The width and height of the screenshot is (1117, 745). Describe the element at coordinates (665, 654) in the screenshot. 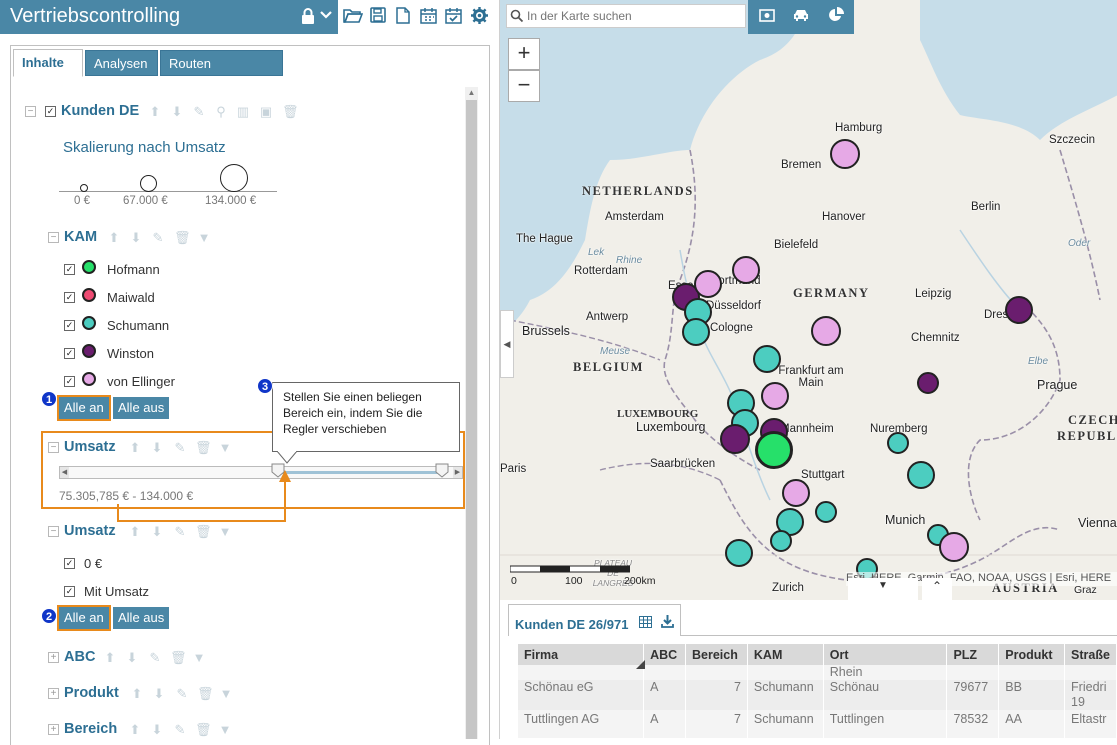

I see `column-header: ABC` at that location.